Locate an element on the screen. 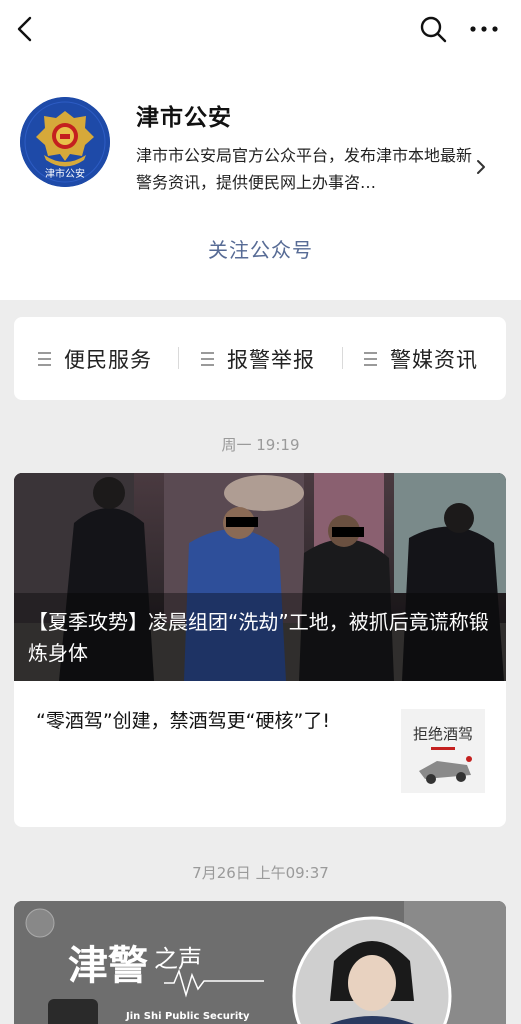  menu-item-news: 警媒资讯 is located at coordinates (421, 358).